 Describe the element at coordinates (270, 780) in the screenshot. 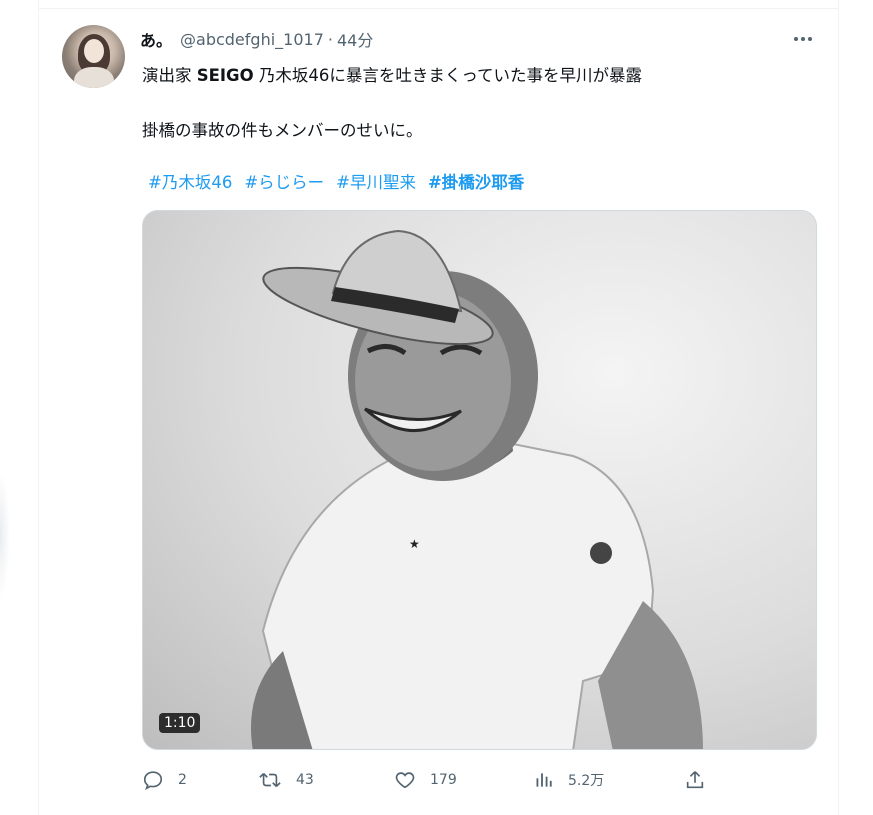

I see `retweet-icon` at that location.